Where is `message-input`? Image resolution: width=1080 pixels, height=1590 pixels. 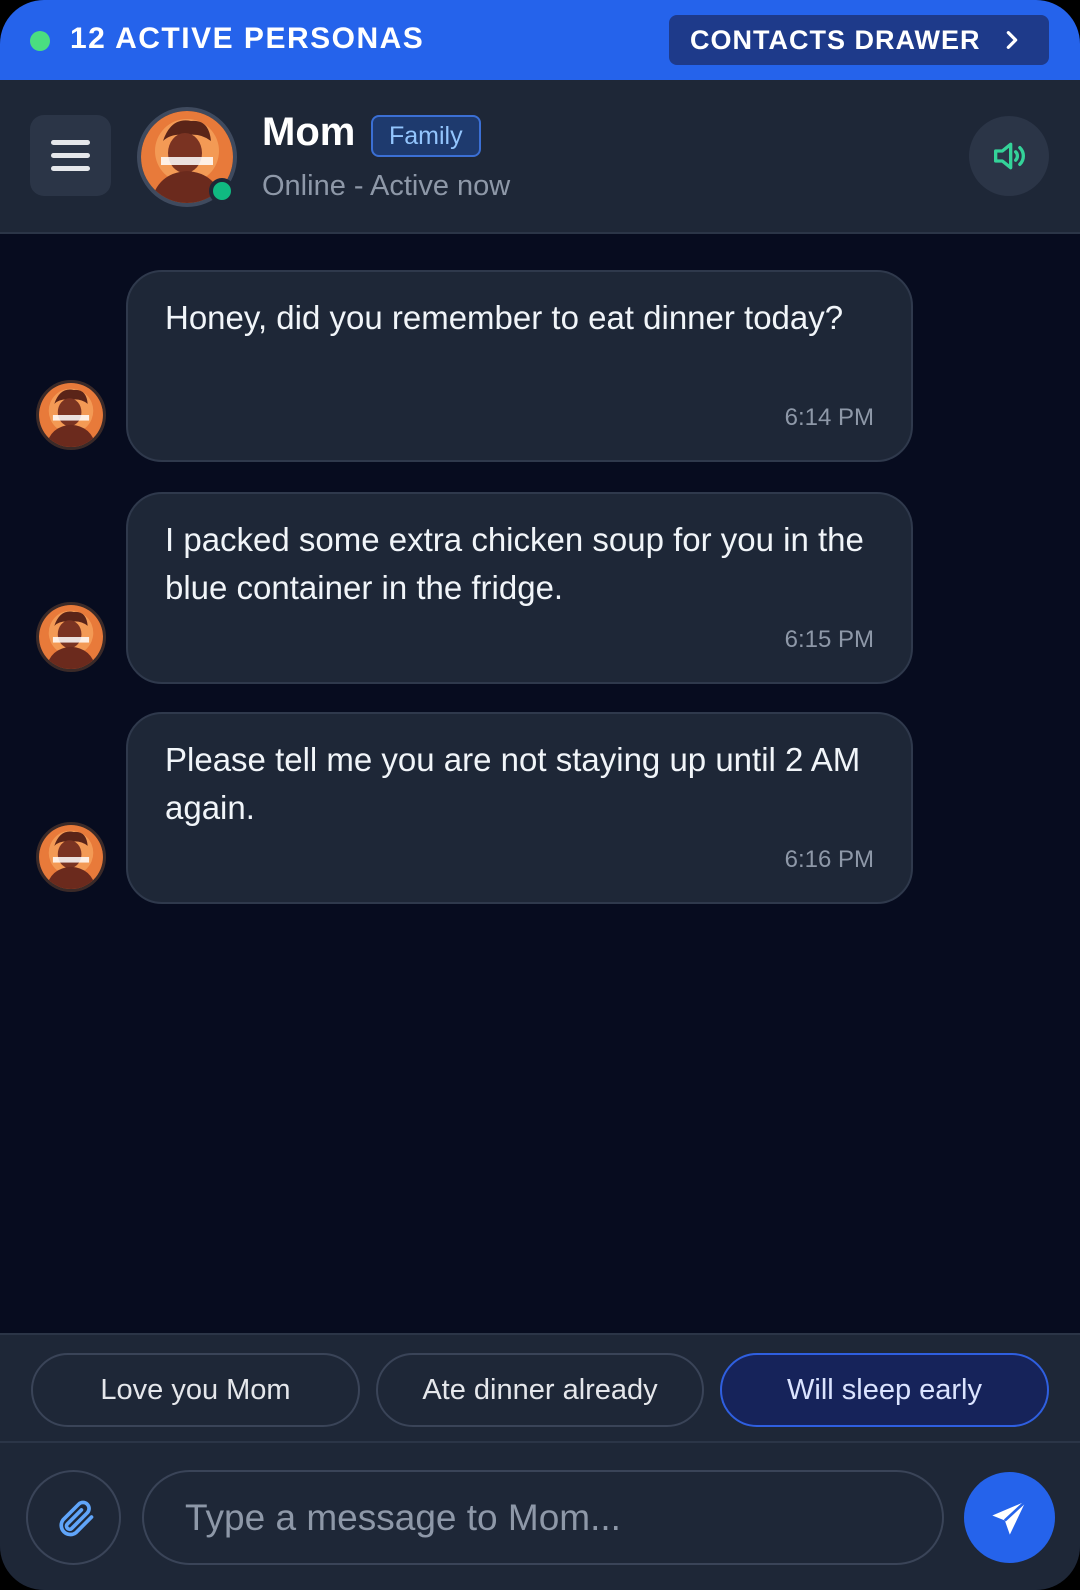
message-input is located at coordinates (543, 1517).